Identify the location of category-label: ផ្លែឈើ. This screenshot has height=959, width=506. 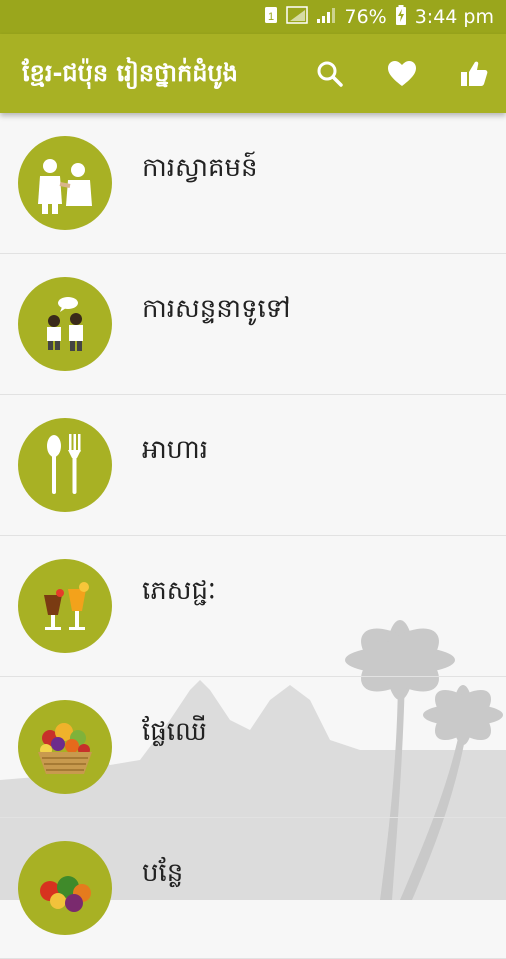
(174, 732).